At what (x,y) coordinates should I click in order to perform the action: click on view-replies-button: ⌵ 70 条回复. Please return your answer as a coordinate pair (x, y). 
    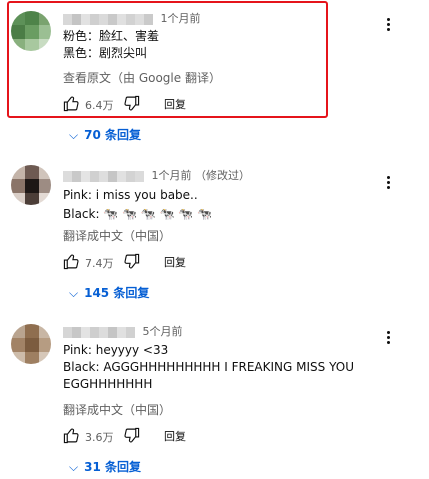
    Looking at the image, I should click on (105, 134).